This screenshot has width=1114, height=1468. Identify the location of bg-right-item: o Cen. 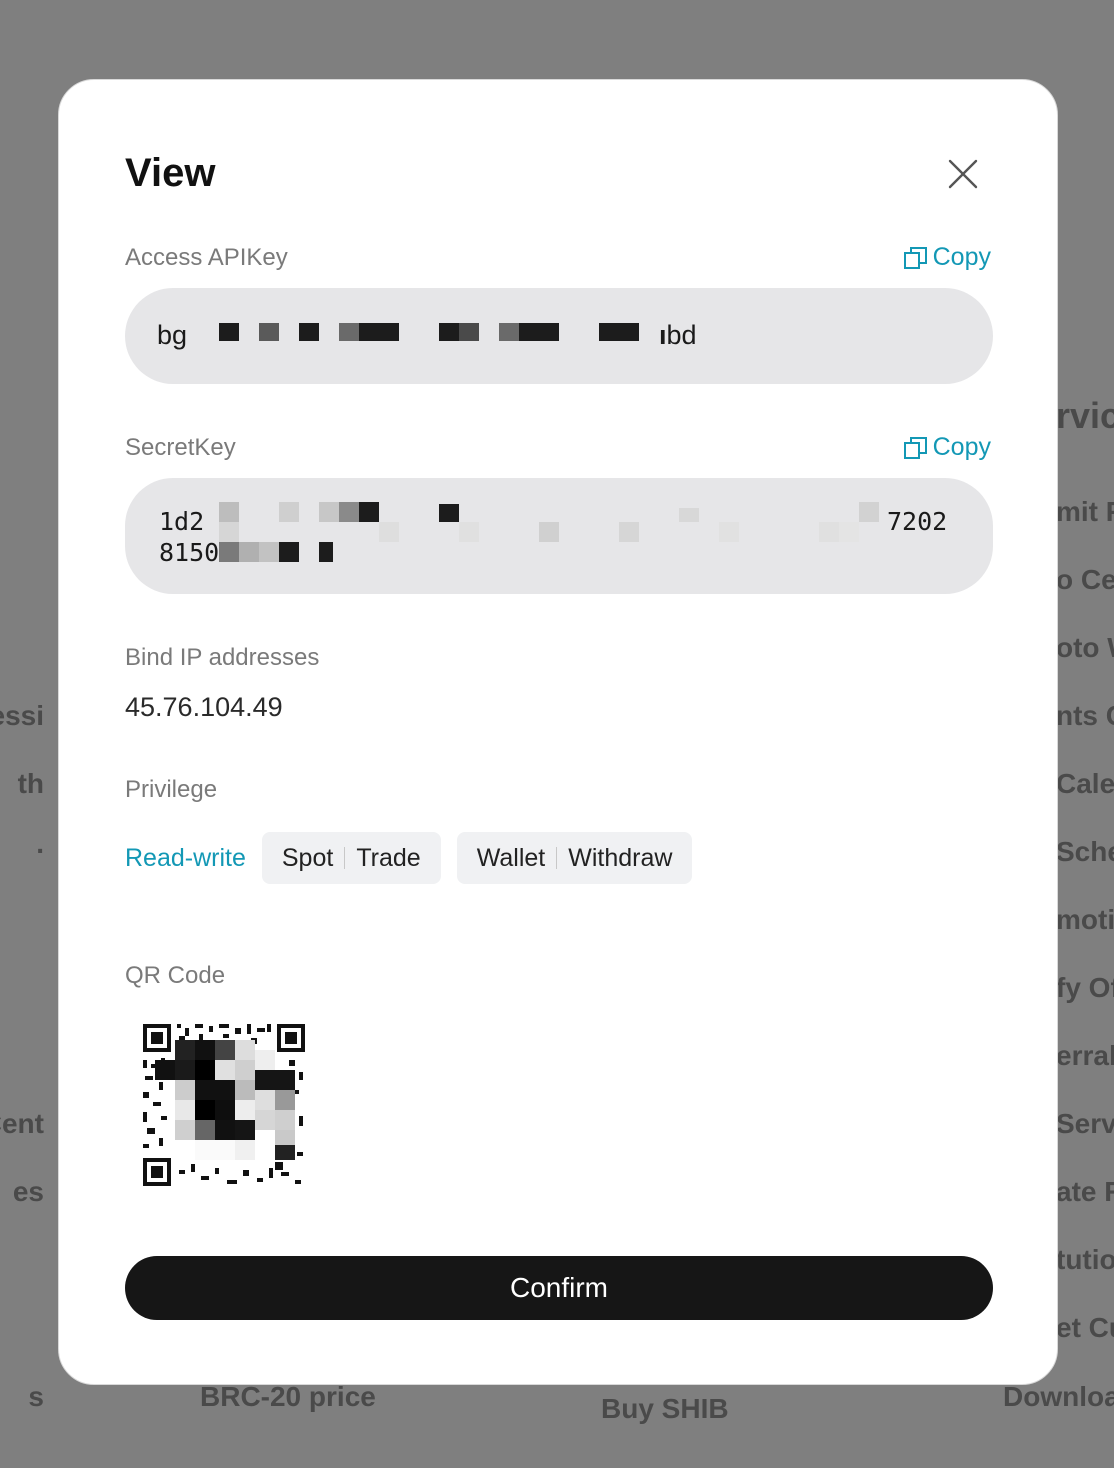
(1085, 579).